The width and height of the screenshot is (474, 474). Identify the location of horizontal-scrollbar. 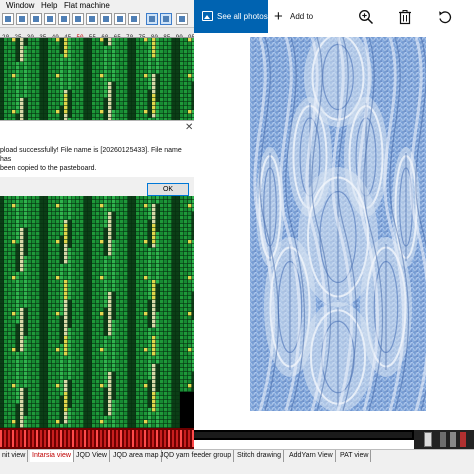
(304, 435).